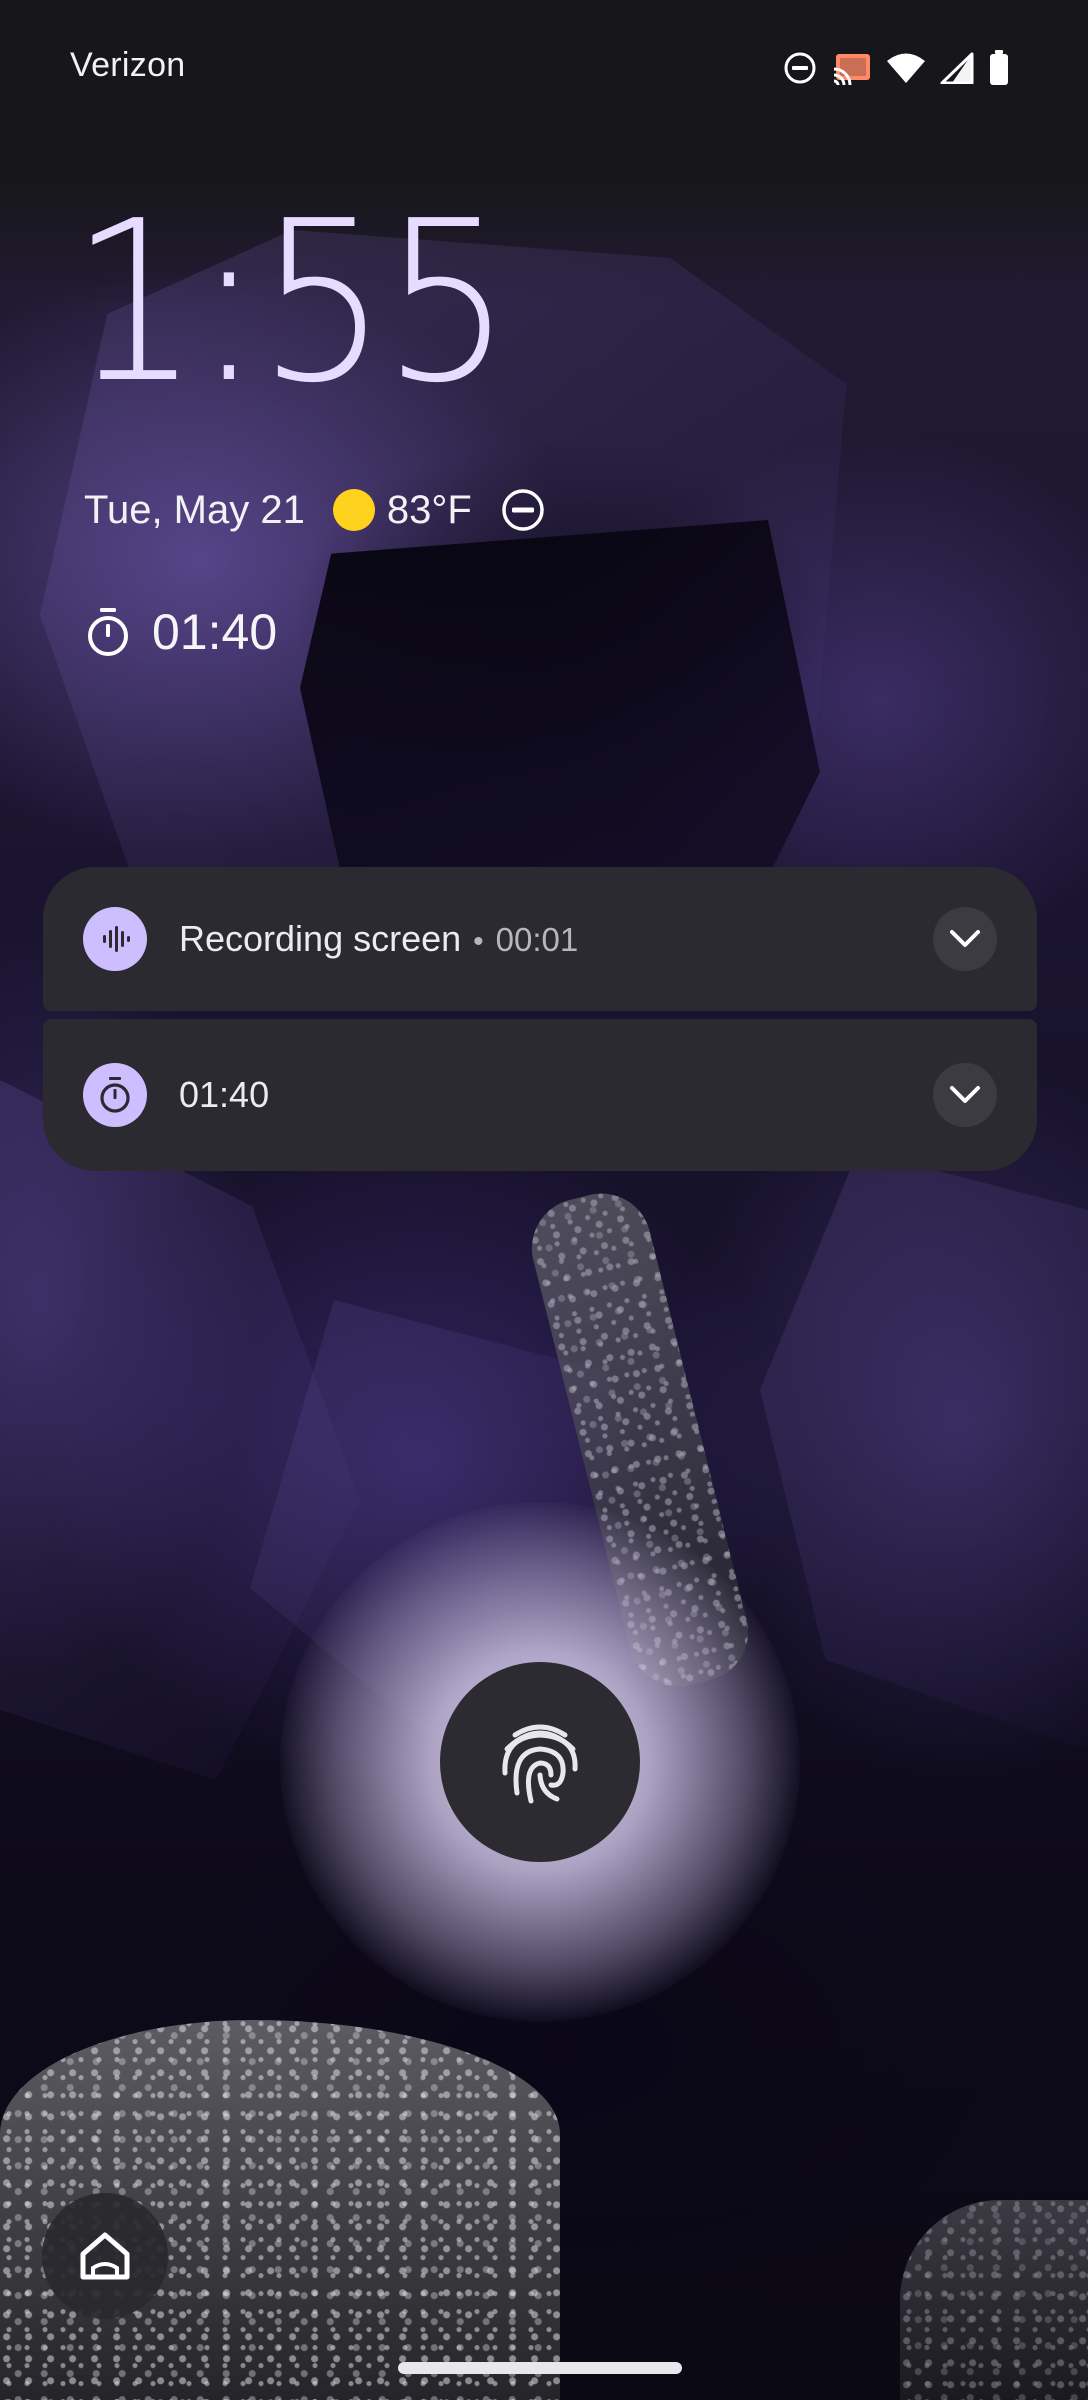 The width and height of the screenshot is (1088, 2400). Describe the element at coordinates (906, 68) in the screenshot. I see `wifi-icon` at that location.